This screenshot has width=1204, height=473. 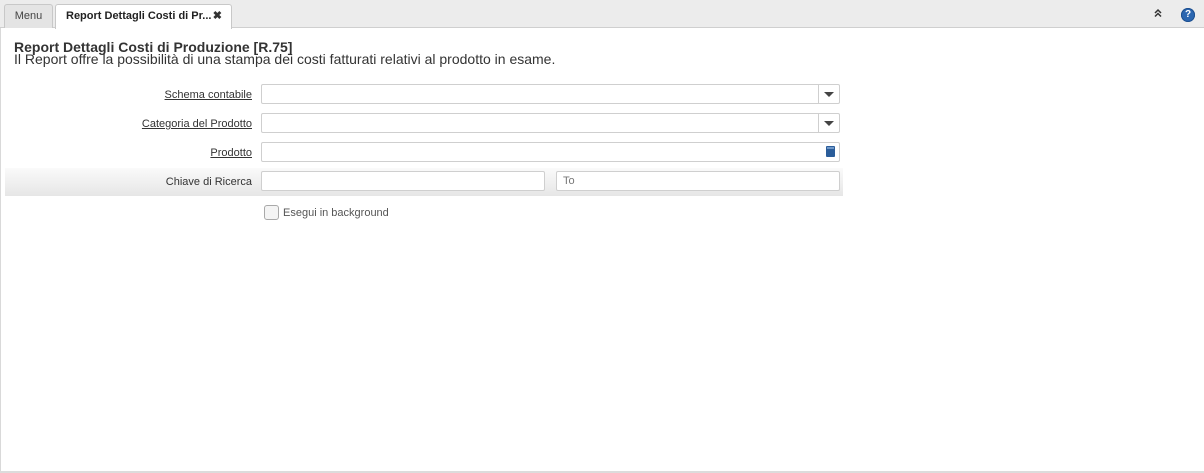 I want to click on close-icon: ✖, so click(x=217, y=16).